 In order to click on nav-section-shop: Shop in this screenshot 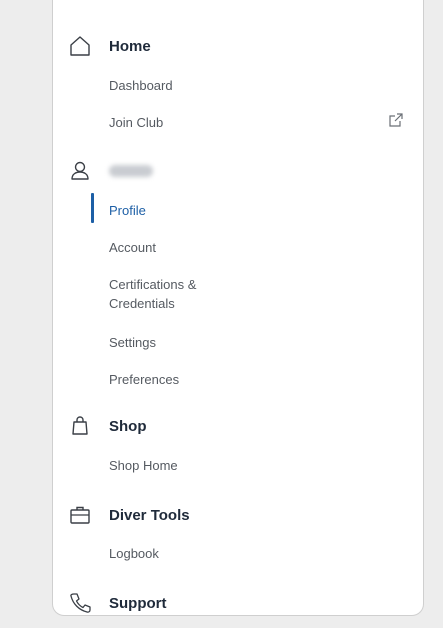, I will do `click(128, 426)`.